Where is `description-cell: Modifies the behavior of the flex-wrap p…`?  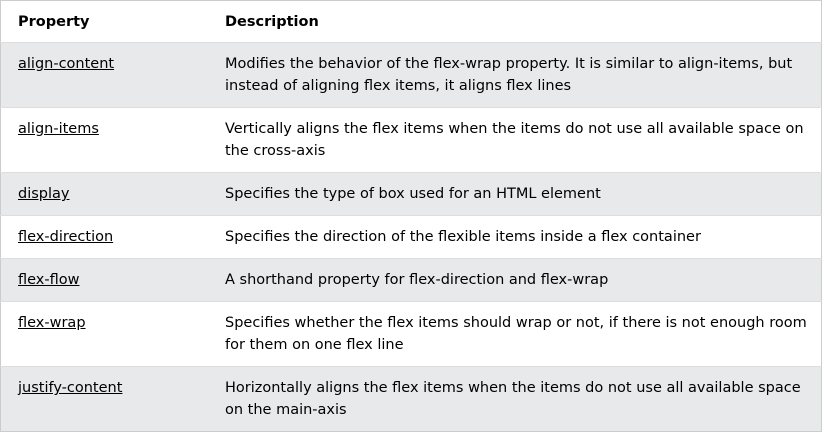 description-cell: Modifies the behavior of the flex-wrap p… is located at coordinates (509, 75).